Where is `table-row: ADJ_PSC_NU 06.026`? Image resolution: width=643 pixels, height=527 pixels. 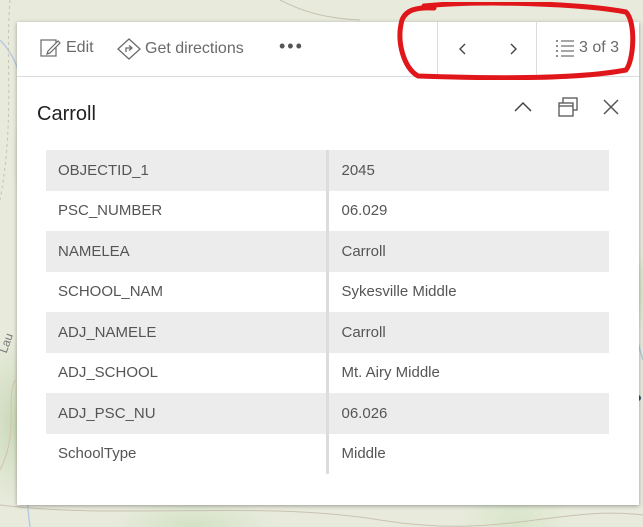 table-row: ADJ_PSC_NU 06.026 is located at coordinates (327, 413).